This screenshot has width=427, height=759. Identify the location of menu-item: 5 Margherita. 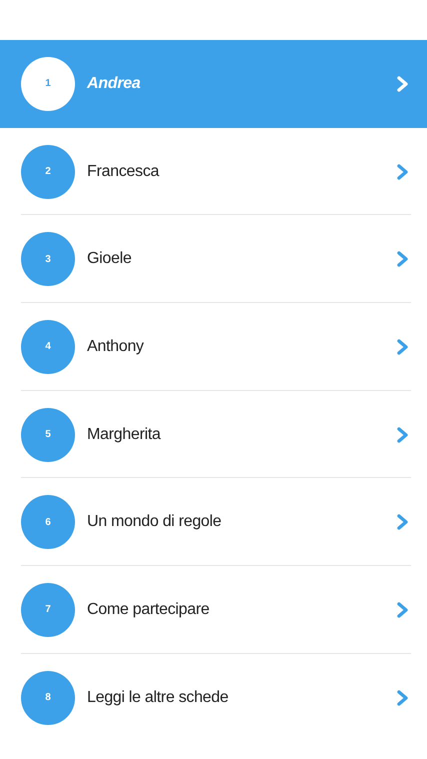
(213, 434).